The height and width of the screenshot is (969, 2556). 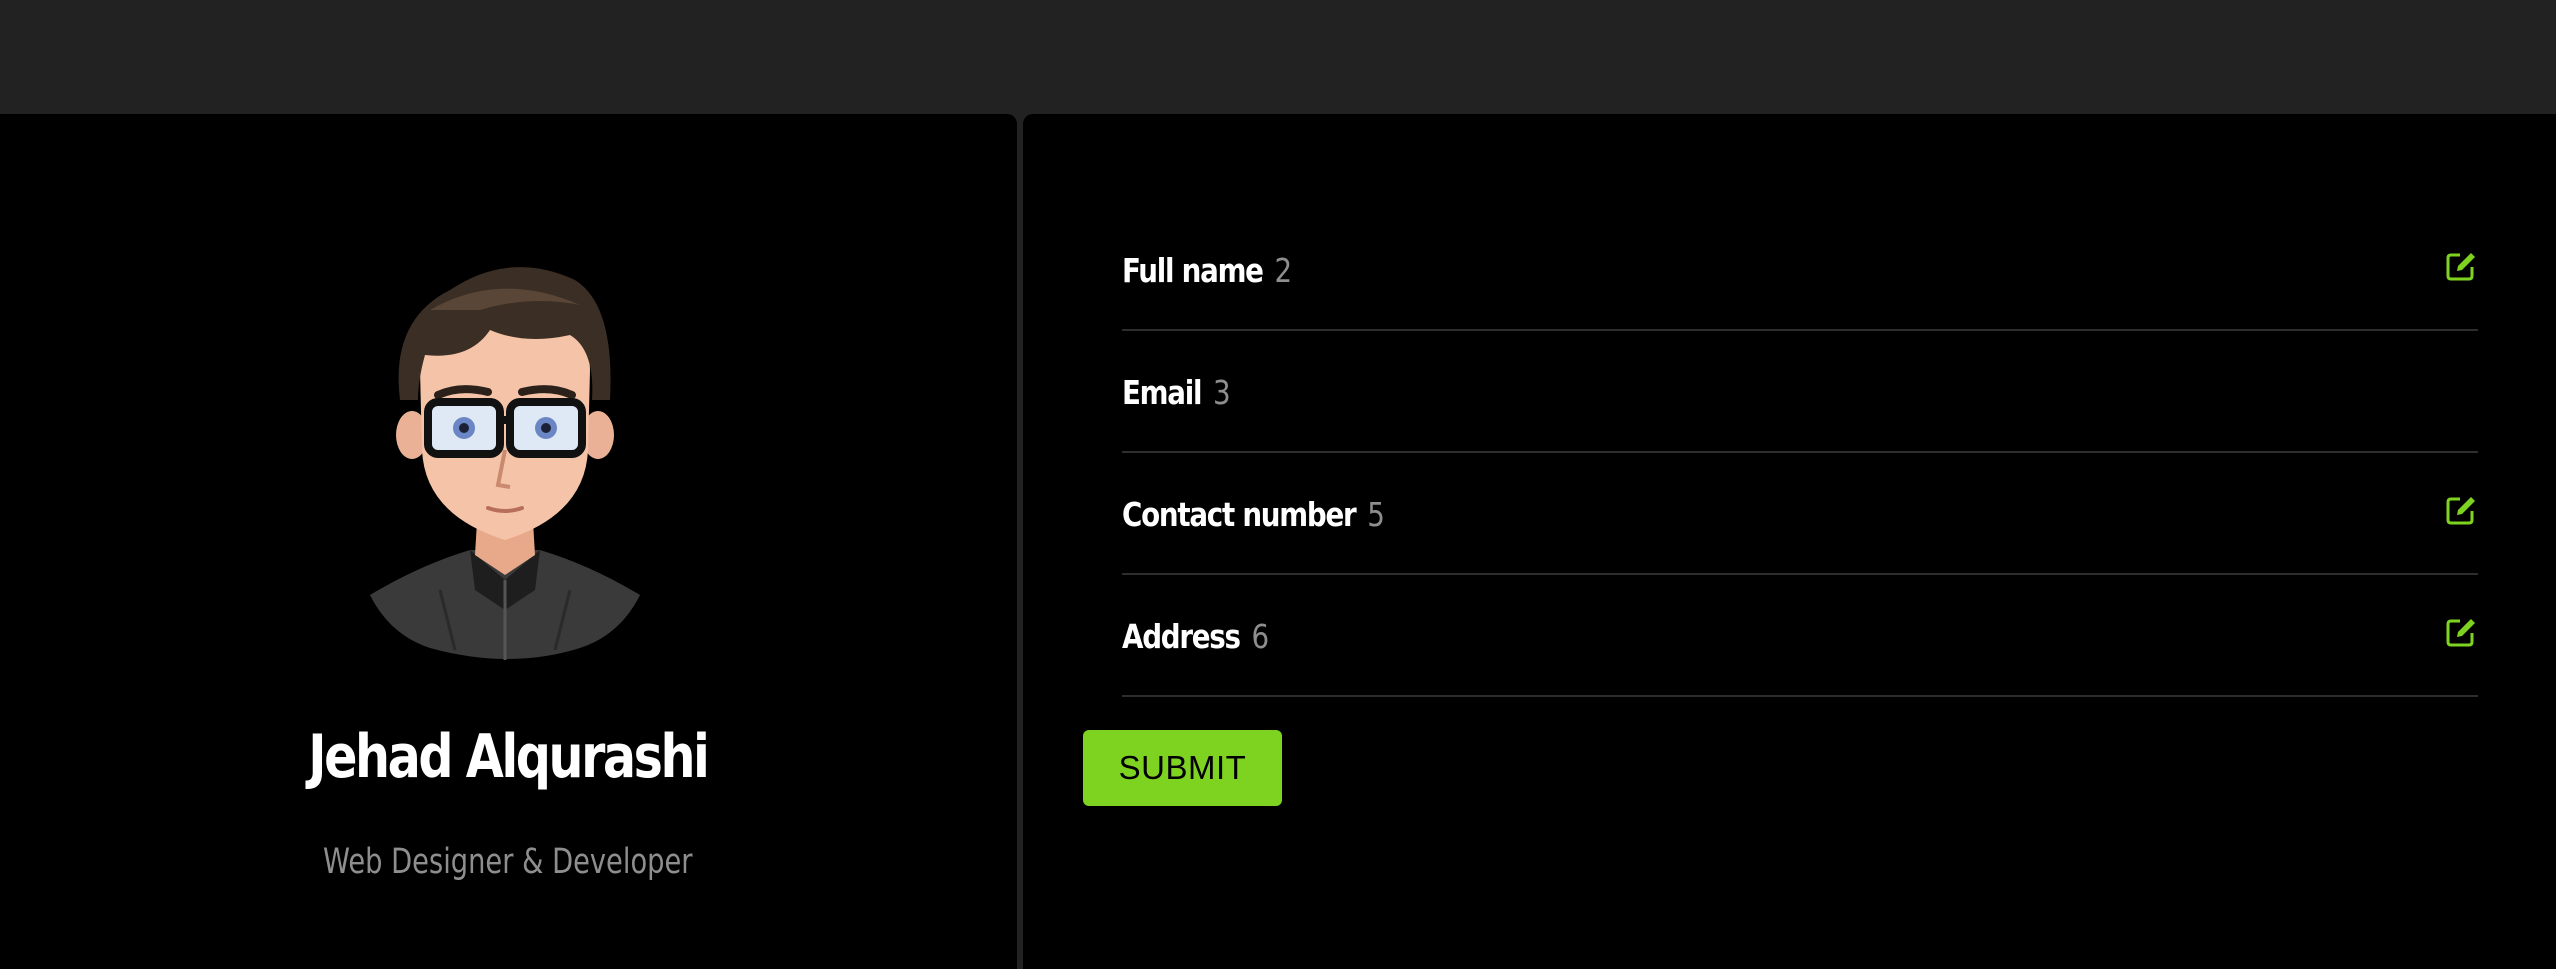 I want to click on profile-role: Web Designer & Developer, so click(x=507, y=862).